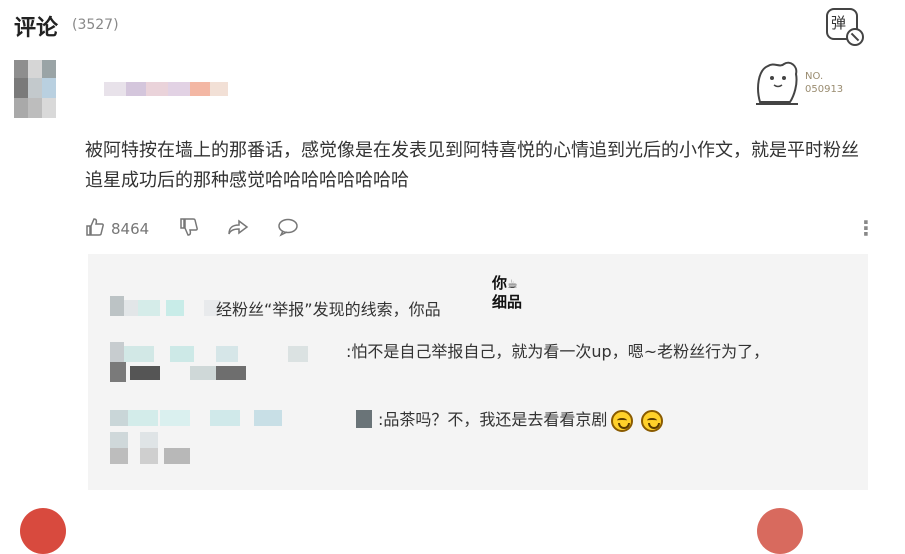 The height and width of the screenshot is (554, 905). Describe the element at coordinates (507, 292) in the screenshot. I see `sticker-you-pin: 你☕ 细品` at that location.